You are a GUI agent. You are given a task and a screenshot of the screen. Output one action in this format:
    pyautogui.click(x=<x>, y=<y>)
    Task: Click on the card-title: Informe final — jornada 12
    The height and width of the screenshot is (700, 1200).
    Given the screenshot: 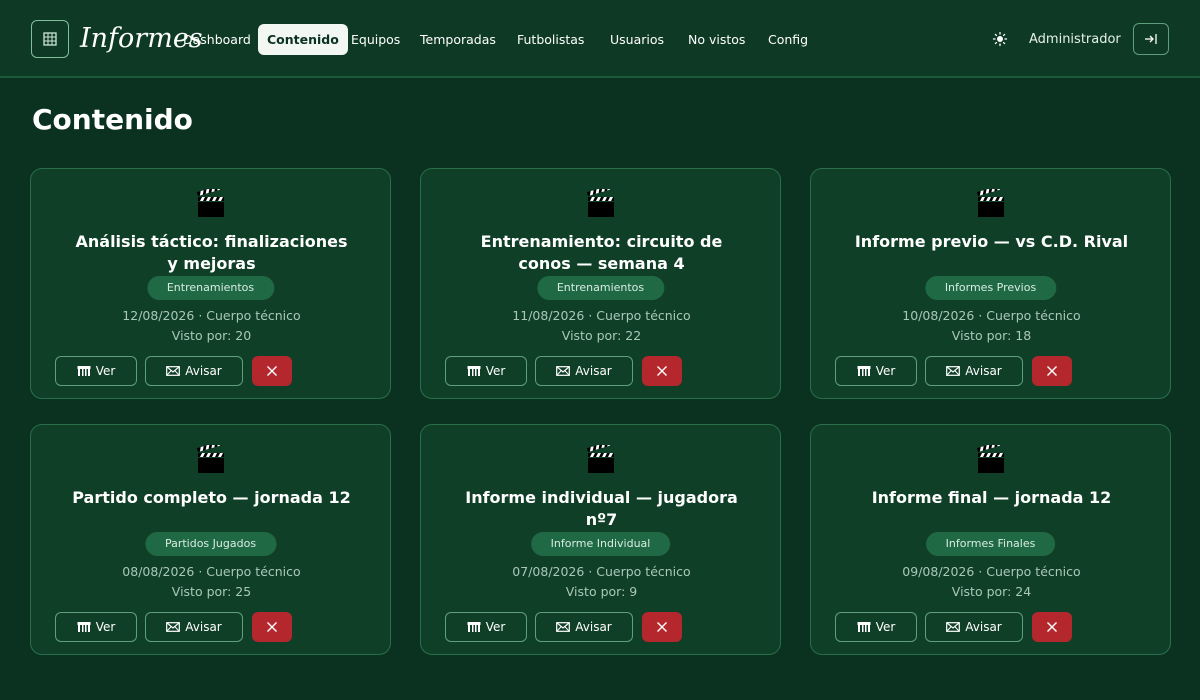 What is the action you would take?
    pyautogui.click(x=991, y=497)
    